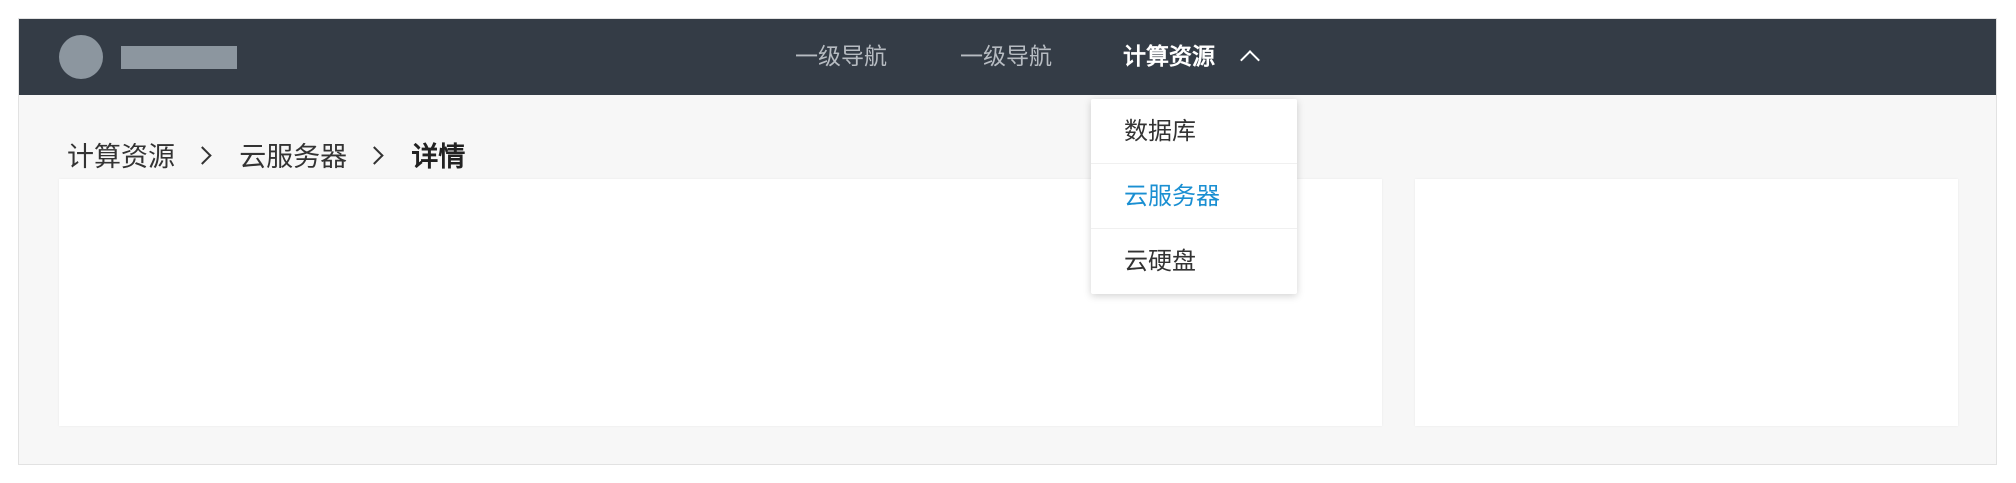 This screenshot has height=483, width=2016. I want to click on dropdown-item-cloud-disk: 云硬盘, so click(1194, 261).